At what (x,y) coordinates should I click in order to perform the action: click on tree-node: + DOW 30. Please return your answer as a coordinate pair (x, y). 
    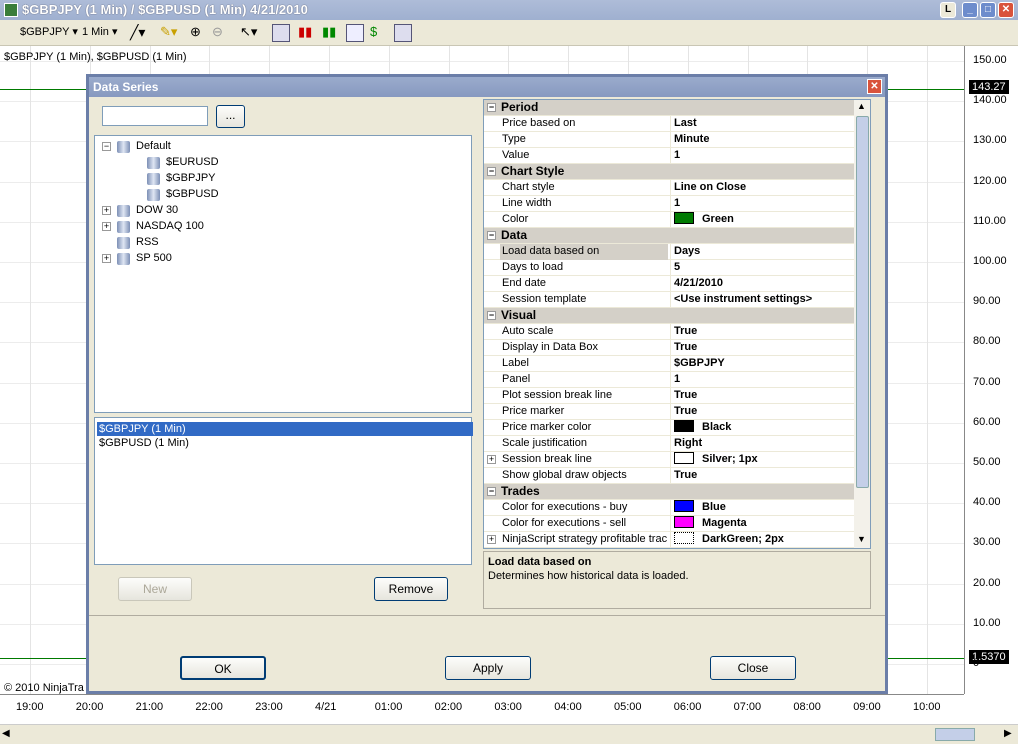
    Looking at the image, I should click on (280, 211).